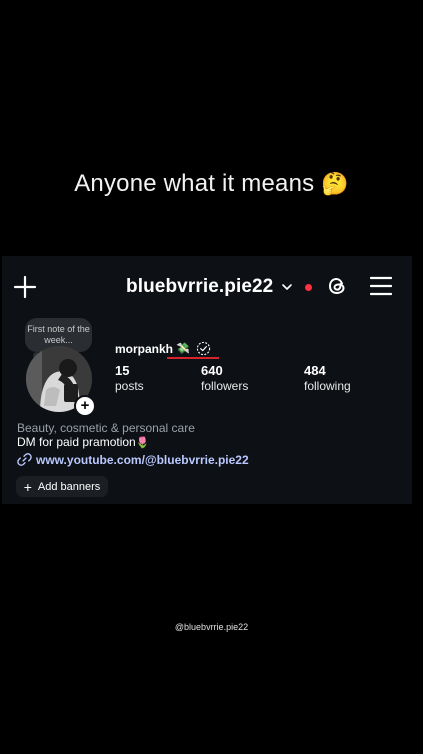 The width and height of the screenshot is (423, 754). Describe the element at coordinates (225, 386) in the screenshot. I see `stat-label: followers` at that location.